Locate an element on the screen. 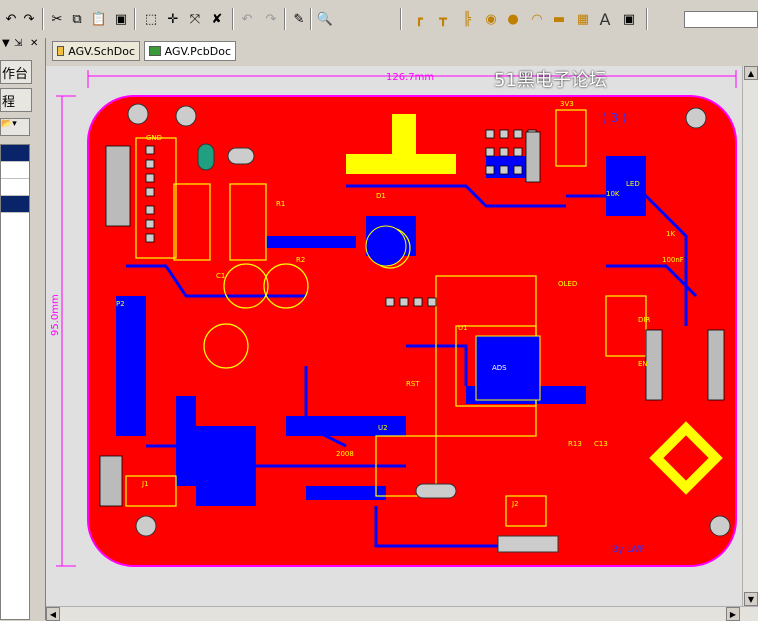 The height and width of the screenshot is (621, 758). workspace-label: 作台 is located at coordinates (15, 74).